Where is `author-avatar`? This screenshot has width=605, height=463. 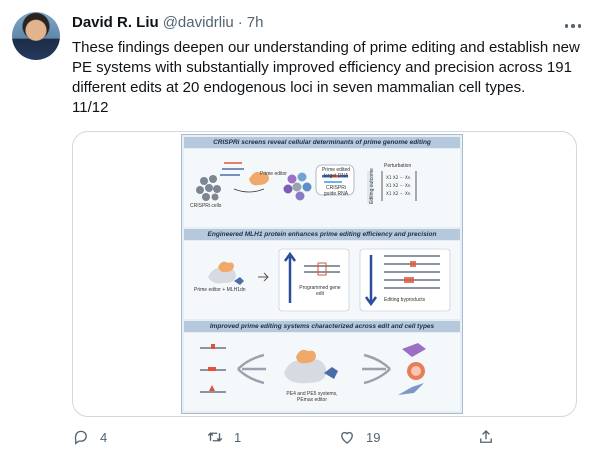
author-avatar is located at coordinates (36, 36).